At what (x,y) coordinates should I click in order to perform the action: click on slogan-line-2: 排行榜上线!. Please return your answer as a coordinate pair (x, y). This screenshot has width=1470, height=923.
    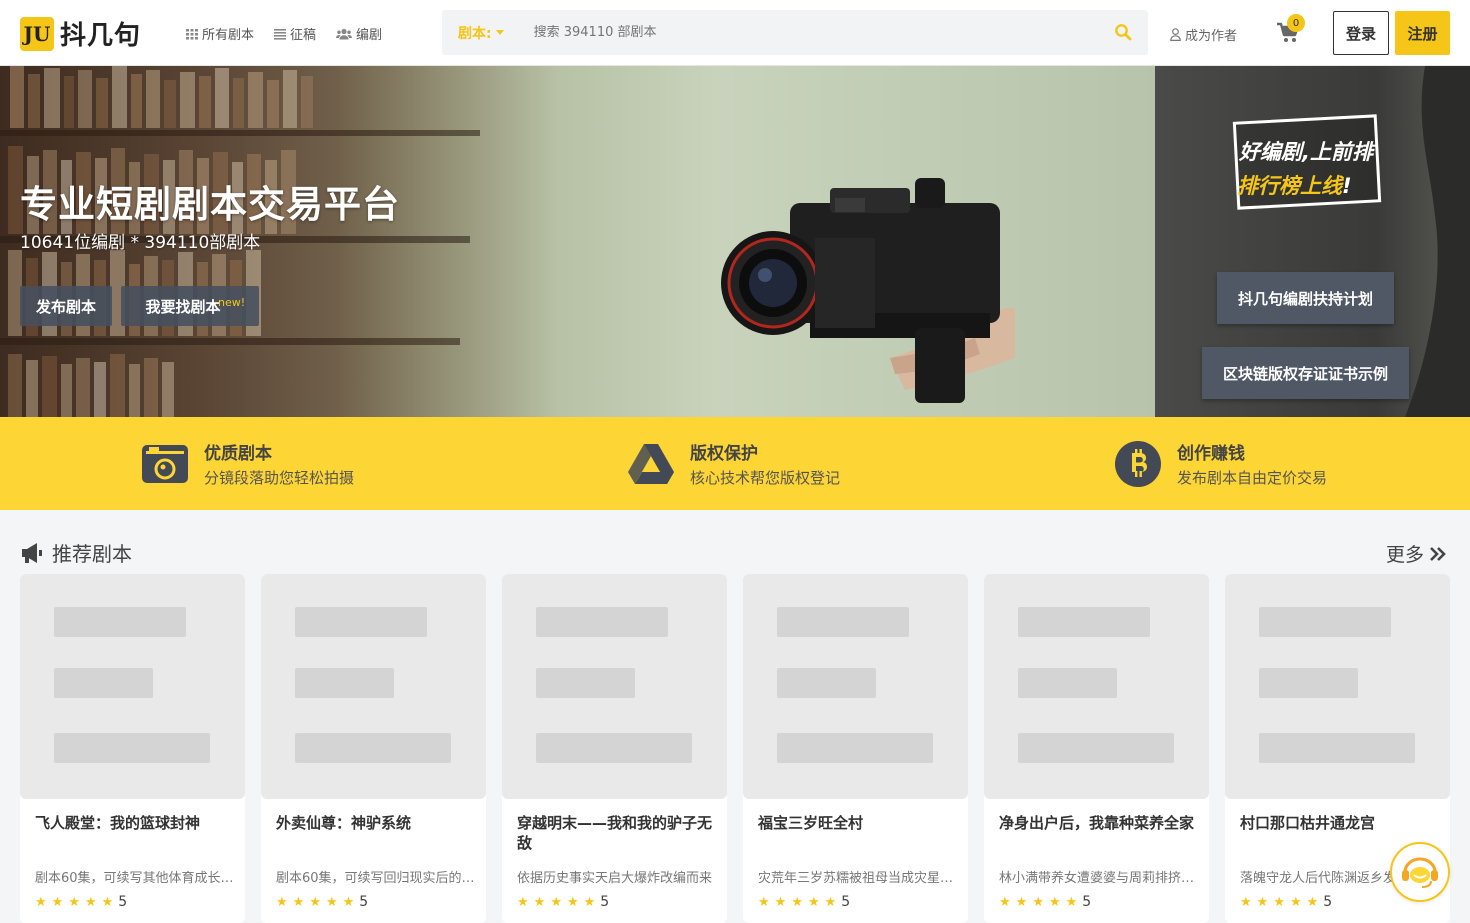
    Looking at the image, I should click on (1294, 185).